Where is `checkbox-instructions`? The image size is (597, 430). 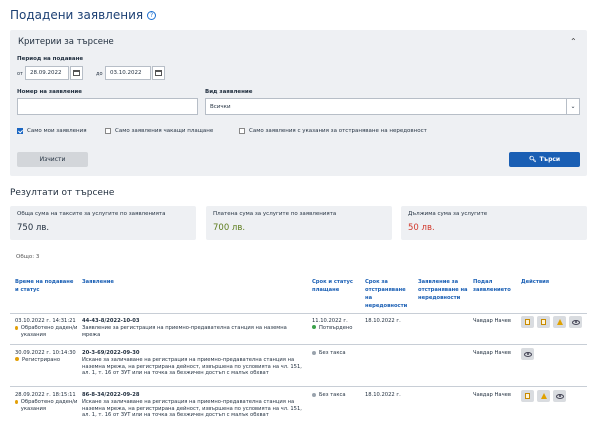
checkbox-instructions is located at coordinates (242, 131).